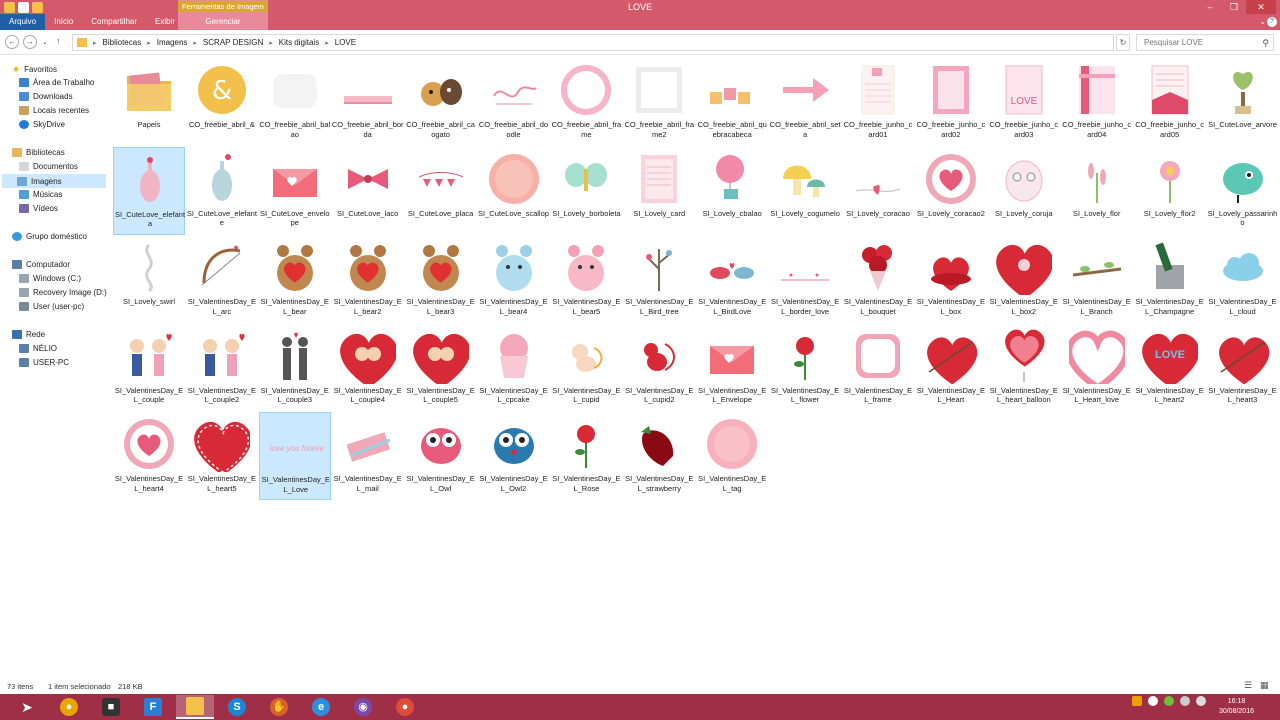 Image resolution: width=1280 pixels, height=720 pixels. Describe the element at coordinates (368, 368) in the screenshot. I see `file-item: SI_ValentinesDay_EL_couple4` at that location.